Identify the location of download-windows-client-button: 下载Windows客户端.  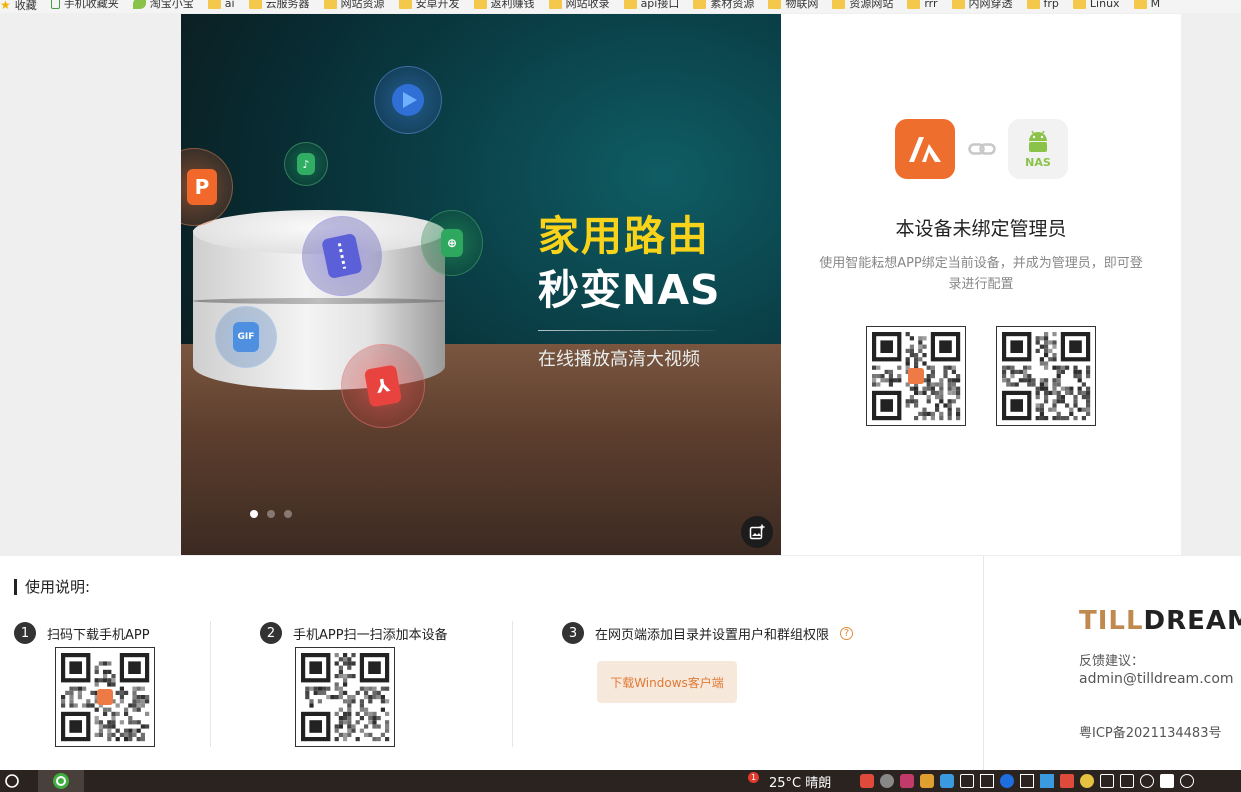
(667, 682).